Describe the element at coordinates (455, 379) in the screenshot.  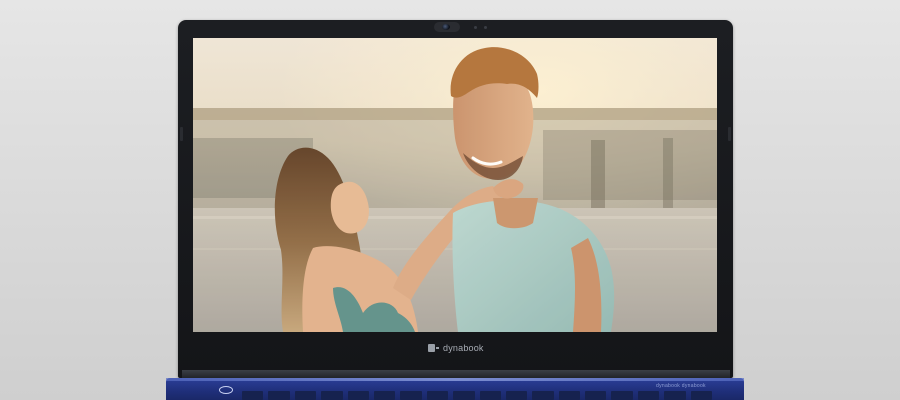
I see `deck-edge-highlight` at that location.